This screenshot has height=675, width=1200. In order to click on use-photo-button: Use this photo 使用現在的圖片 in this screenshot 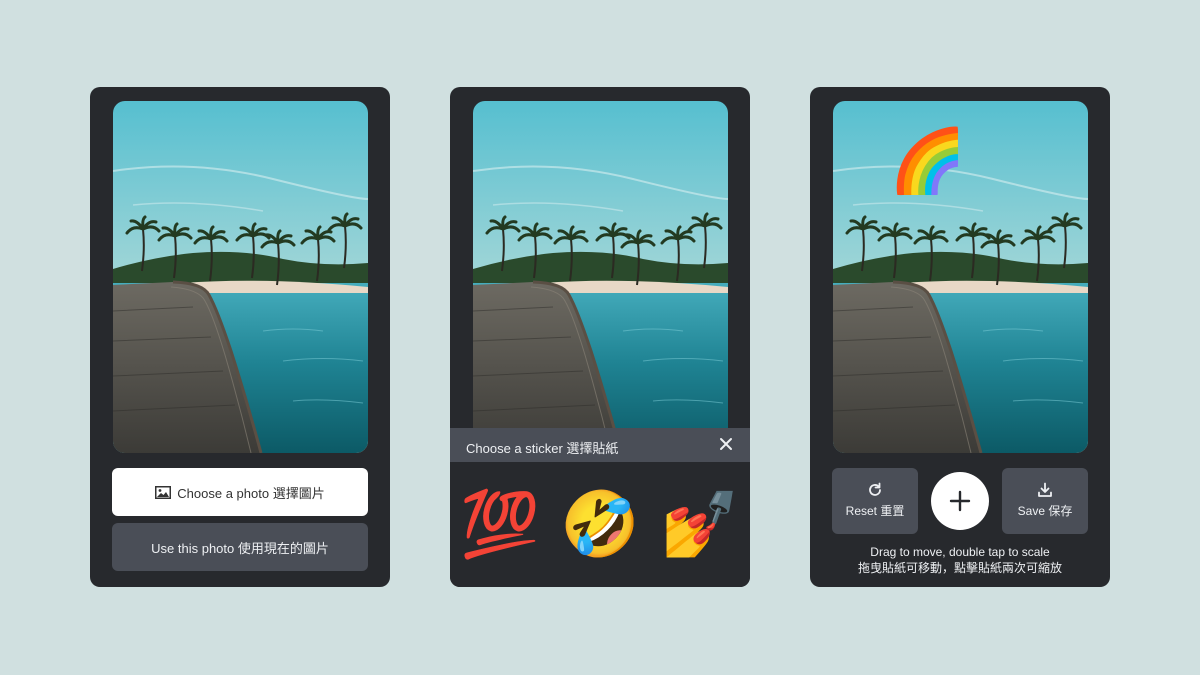, I will do `click(240, 547)`.